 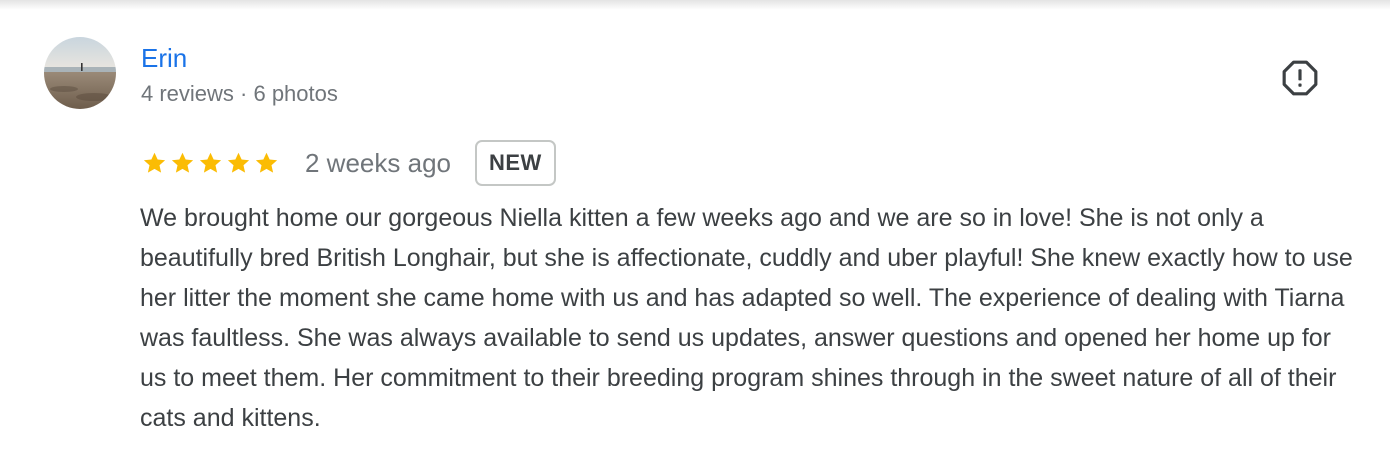 I want to click on report-flag-icon, so click(x=1300, y=78).